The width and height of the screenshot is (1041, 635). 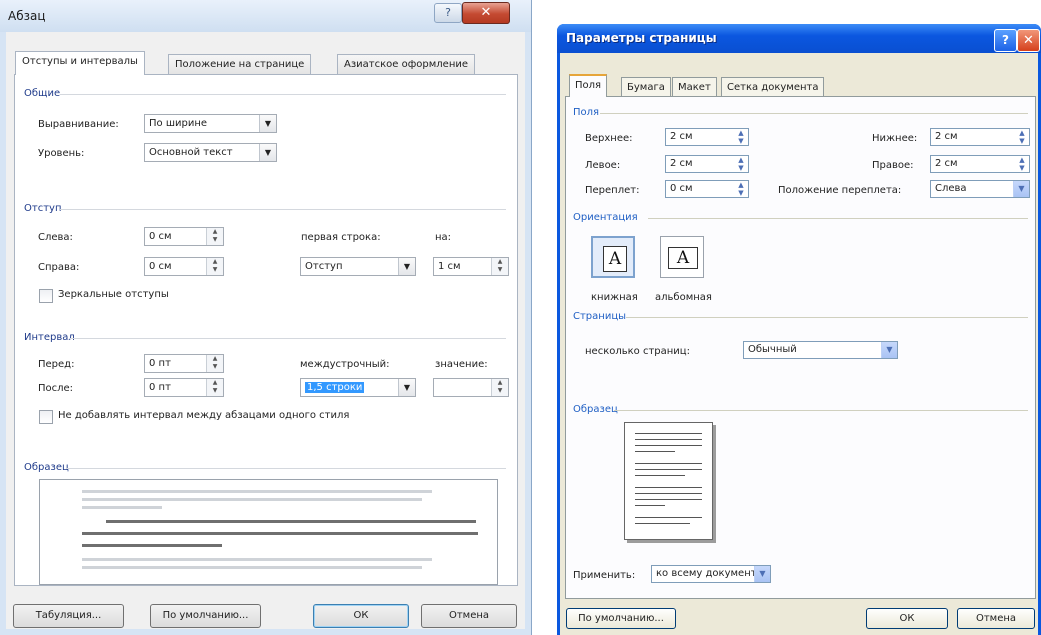 What do you see at coordinates (604, 575) in the screenshot?
I see `apply-to-label: Применить:` at bounding box center [604, 575].